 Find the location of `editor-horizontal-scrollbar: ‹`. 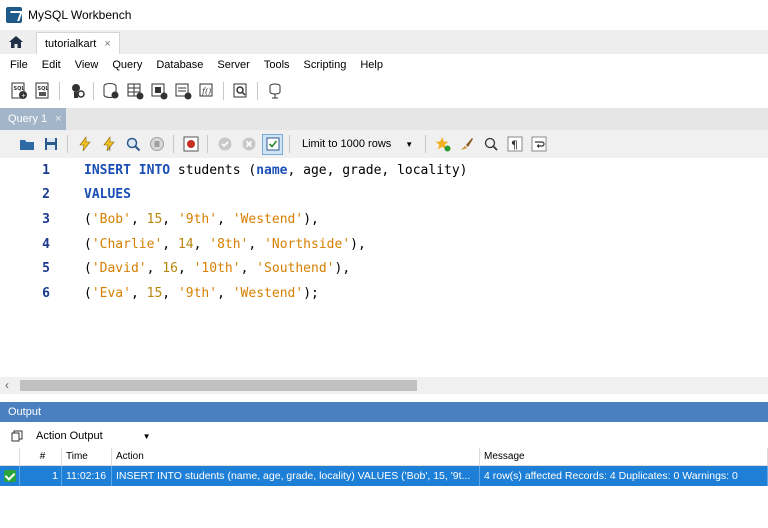

editor-horizontal-scrollbar: ‹ is located at coordinates (384, 385).